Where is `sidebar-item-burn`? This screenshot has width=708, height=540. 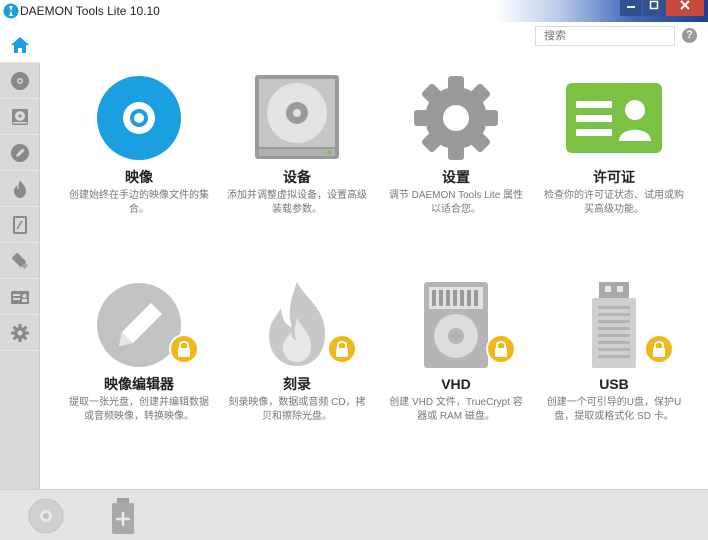 sidebar-item-burn is located at coordinates (20, 189).